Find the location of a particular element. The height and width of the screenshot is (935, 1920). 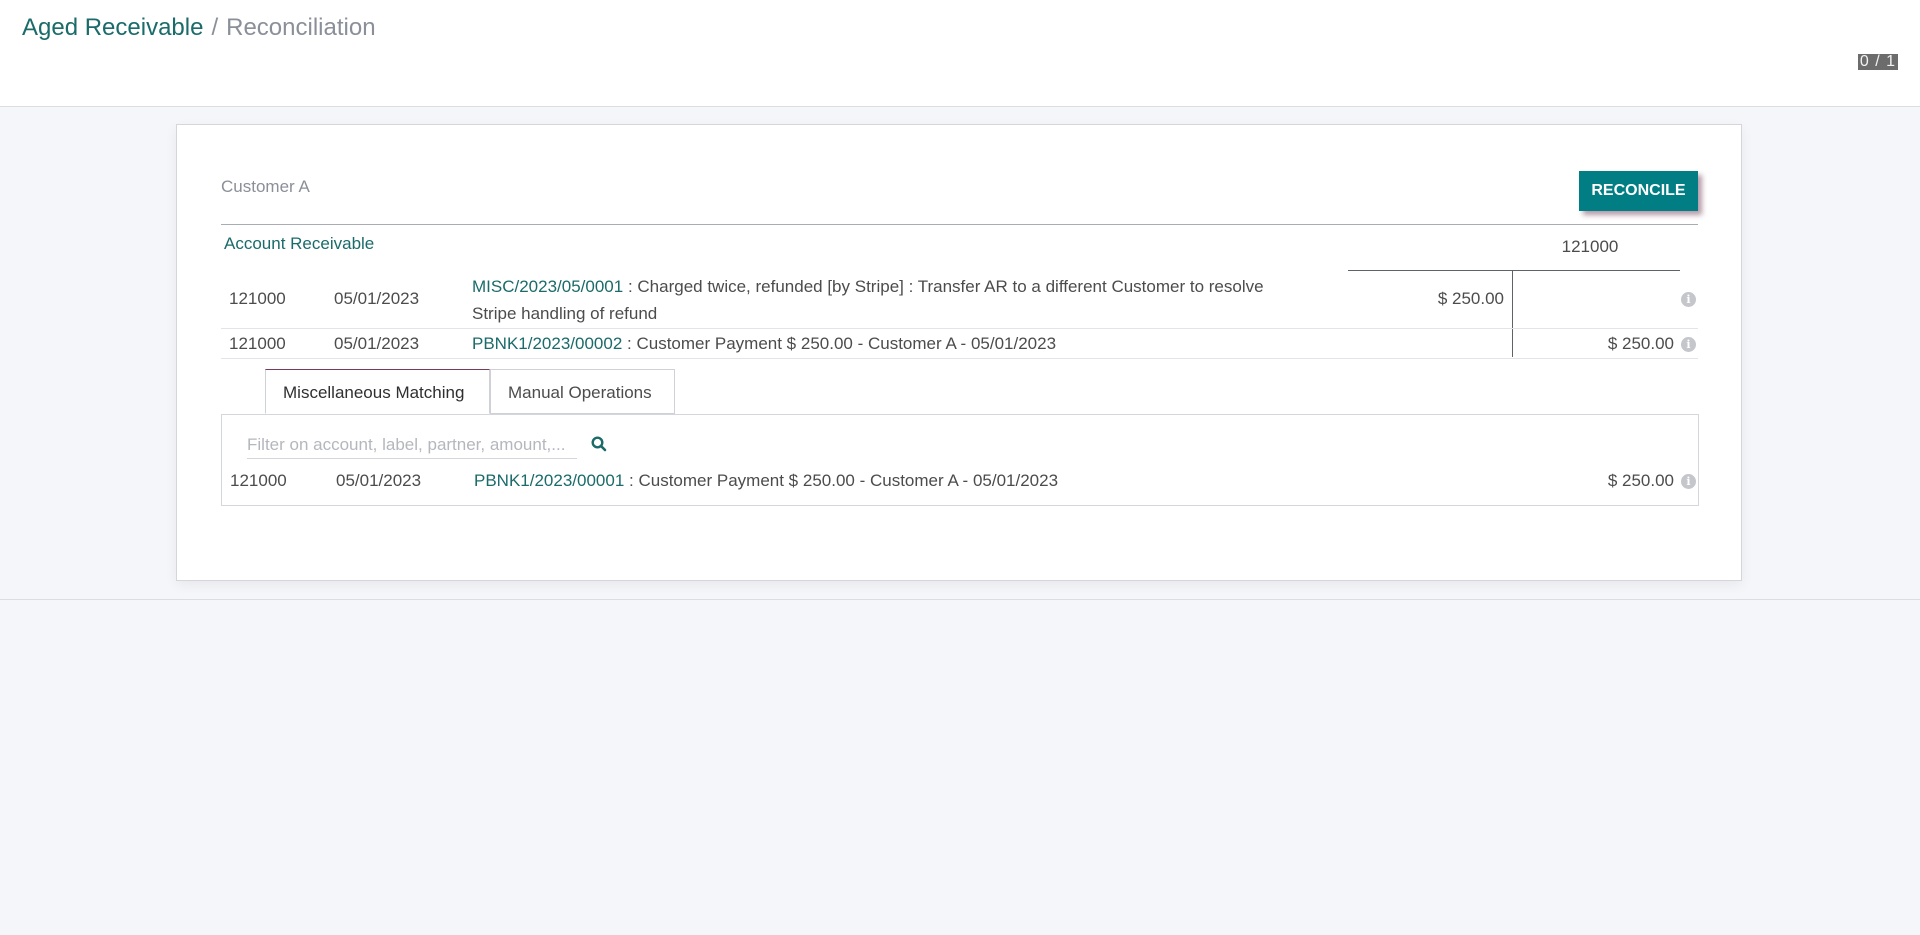

tab-miscellaneous-matching: Miscellaneous Matching is located at coordinates (377, 391).